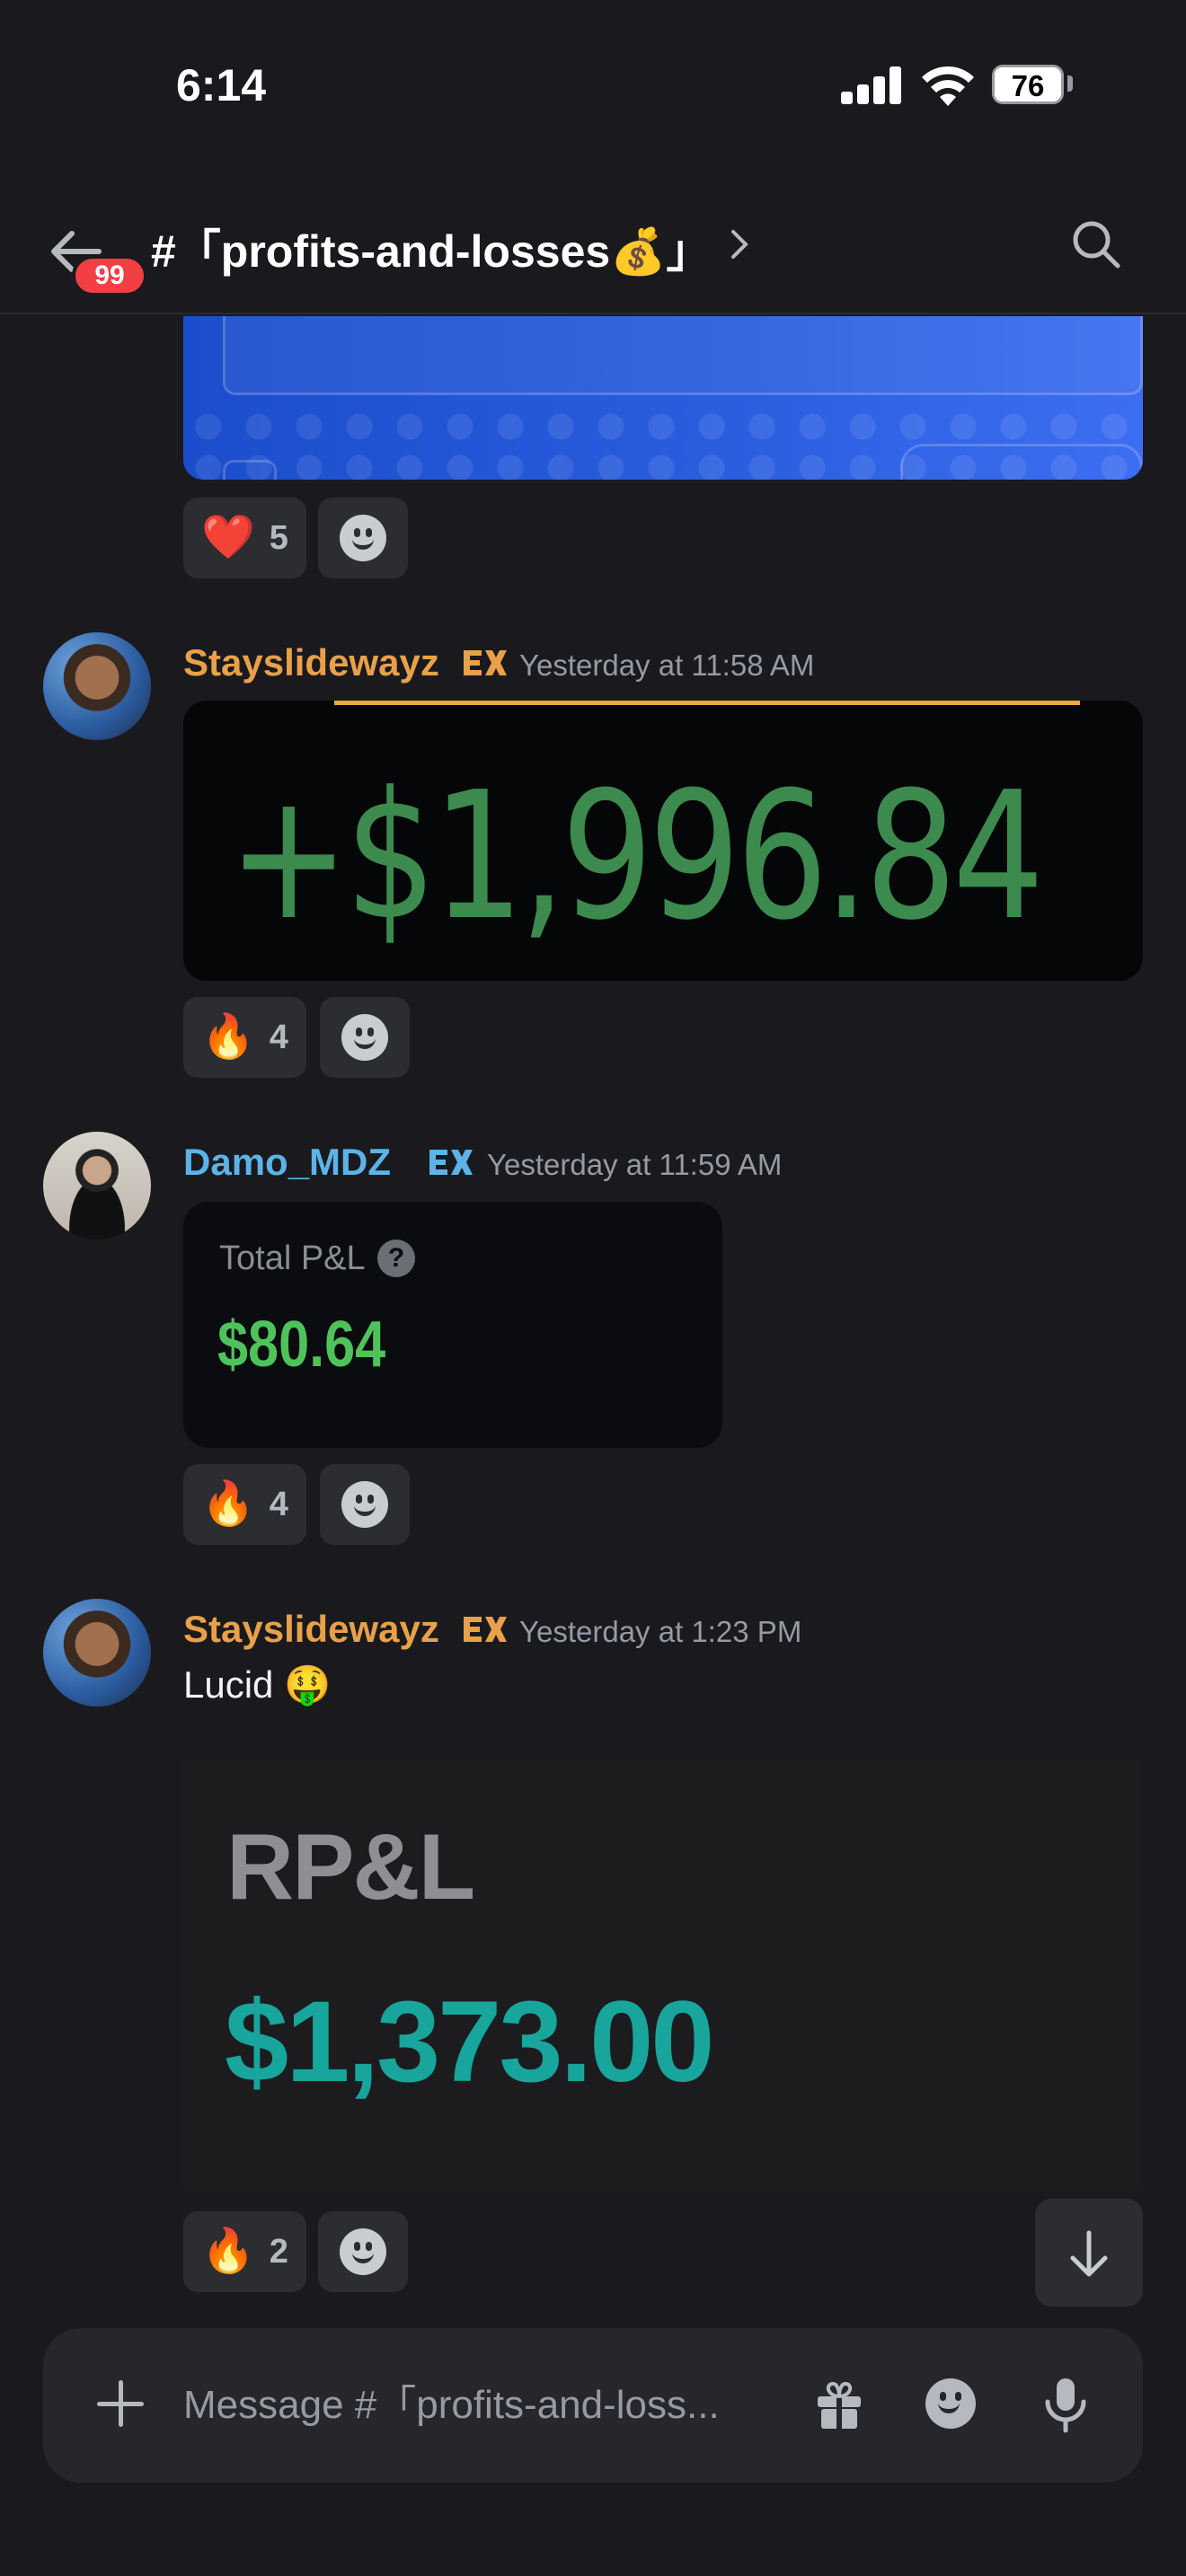 The width and height of the screenshot is (1186, 2576). Describe the element at coordinates (948, 86) in the screenshot. I see `wifi-icon` at that location.